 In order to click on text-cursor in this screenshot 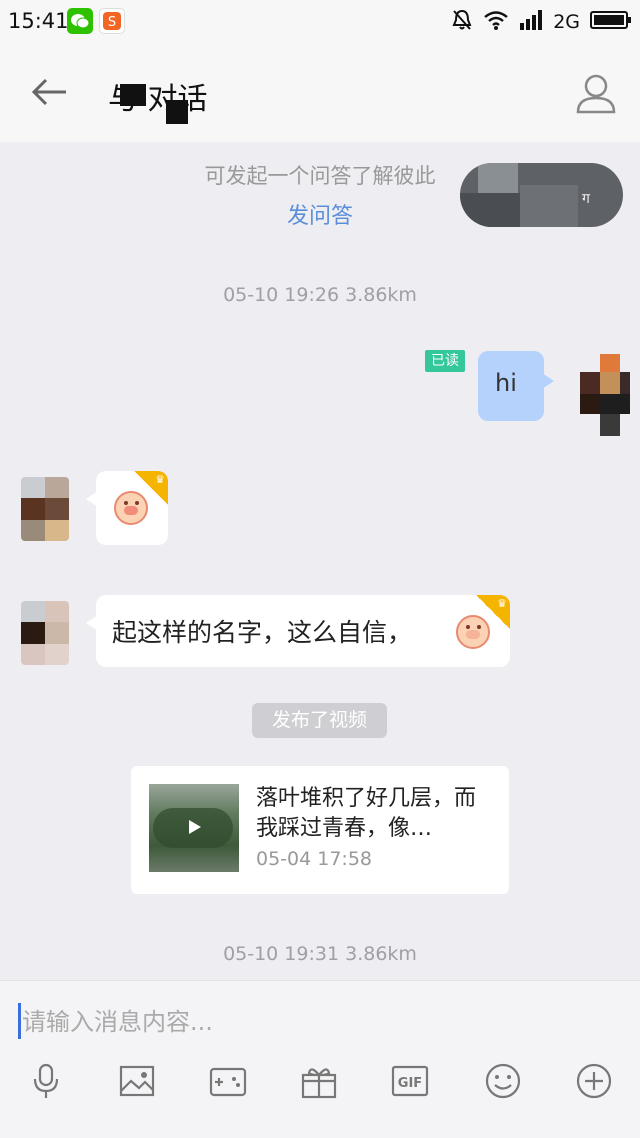, I will do `click(19, 1021)`.